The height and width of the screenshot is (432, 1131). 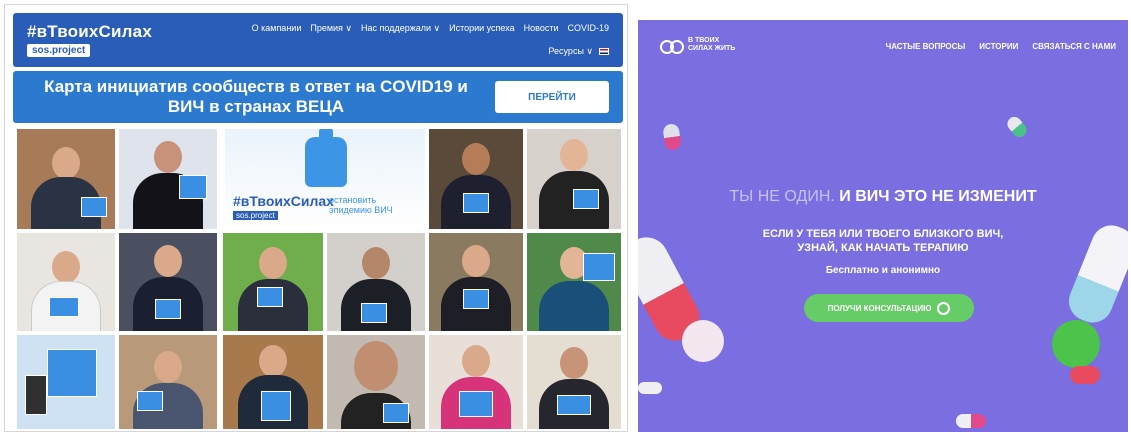 I want to click on person-body, so click(x=574, y=306).